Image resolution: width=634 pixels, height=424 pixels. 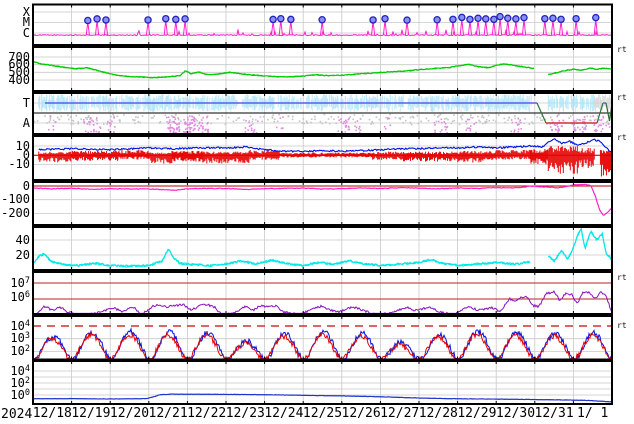 I want to click on ylabel-eflux-1e2: 102, so click(x=15, y=352).